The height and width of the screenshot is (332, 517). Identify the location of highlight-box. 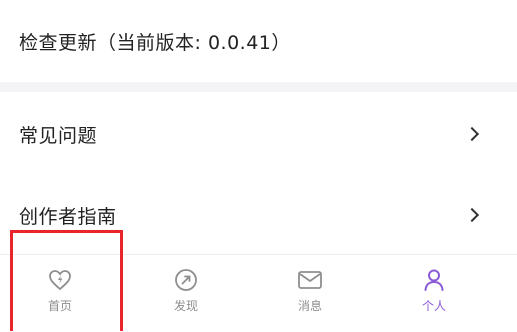
(66, 280).